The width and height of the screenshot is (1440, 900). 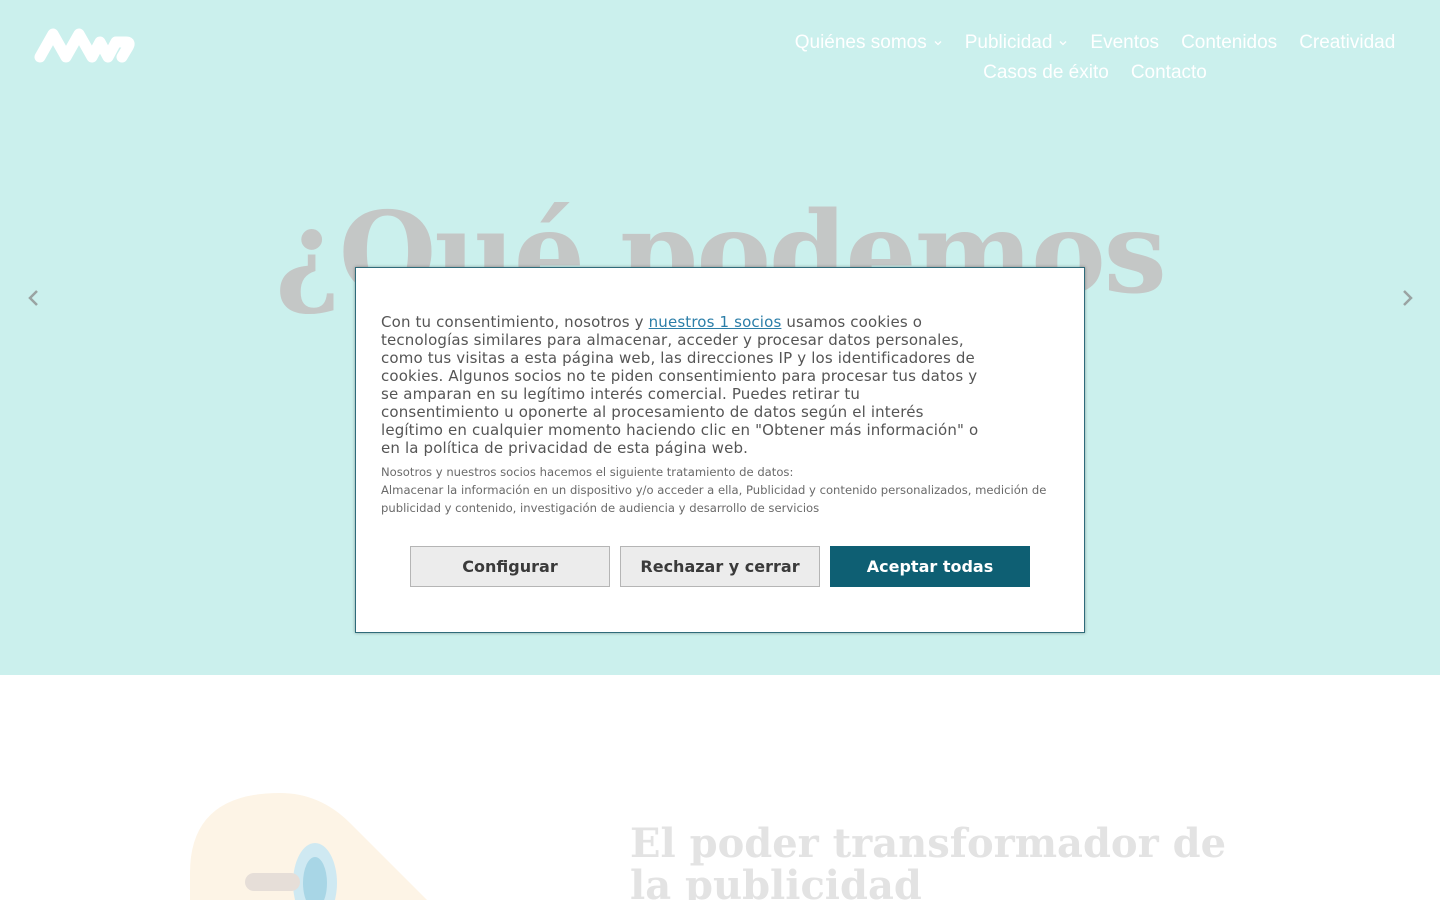 I want to click on reject-button: Rechazar y cerrar, so click(x=720, y=566).